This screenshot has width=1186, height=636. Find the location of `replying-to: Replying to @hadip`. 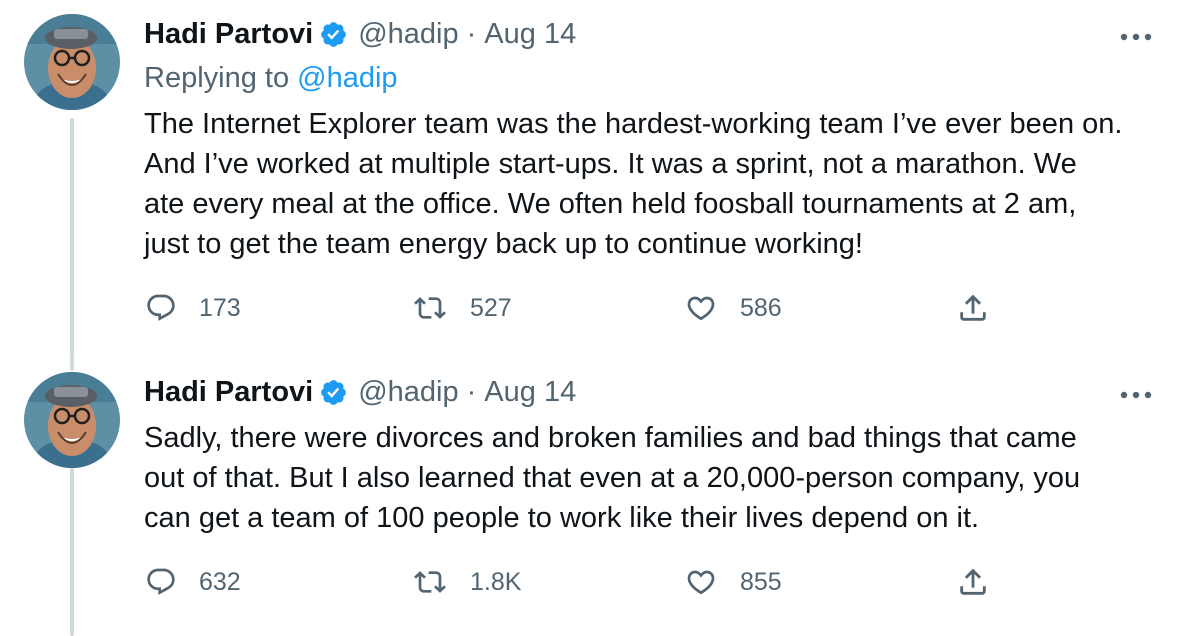

replying-to: Replying to @hadip is located at coordinates (271, 78).